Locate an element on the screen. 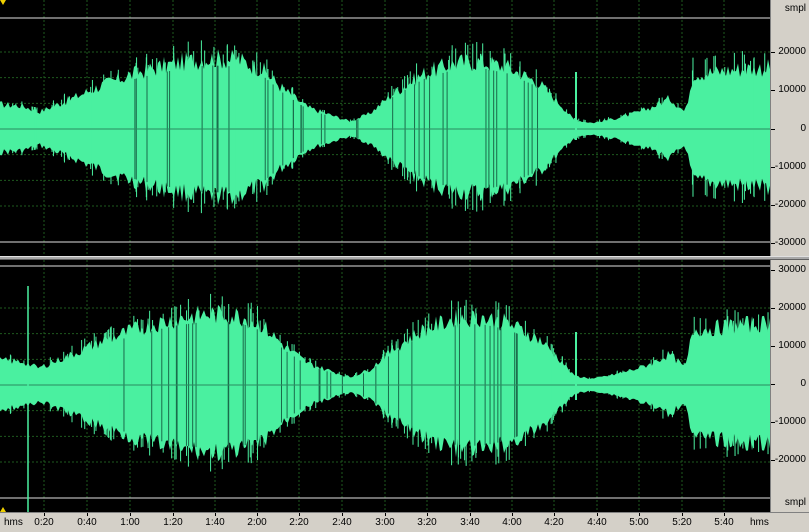  time-tick-label: 0:40 is located at coordinates (87, 522).